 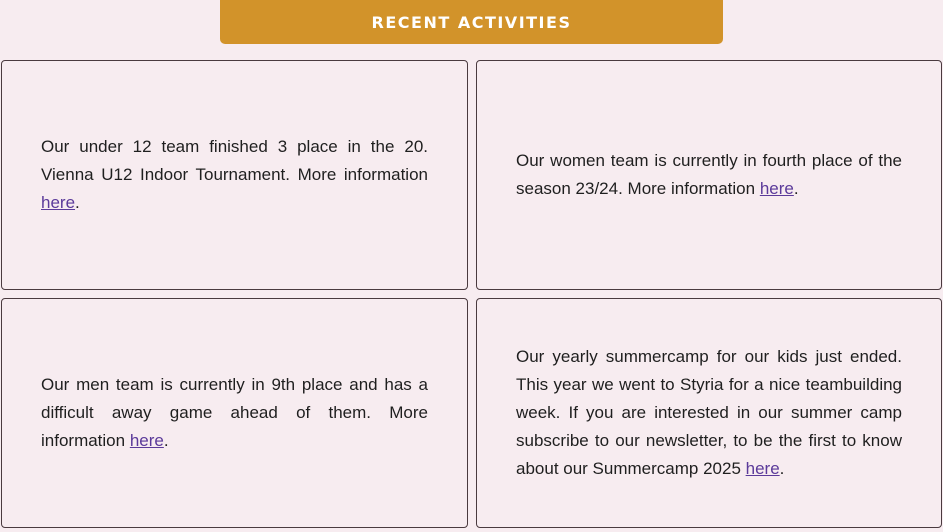 What do you see at coordinates (763, 468) in the screenshot?
I see `newsletter-link: here` at bounding box center [763, 468].